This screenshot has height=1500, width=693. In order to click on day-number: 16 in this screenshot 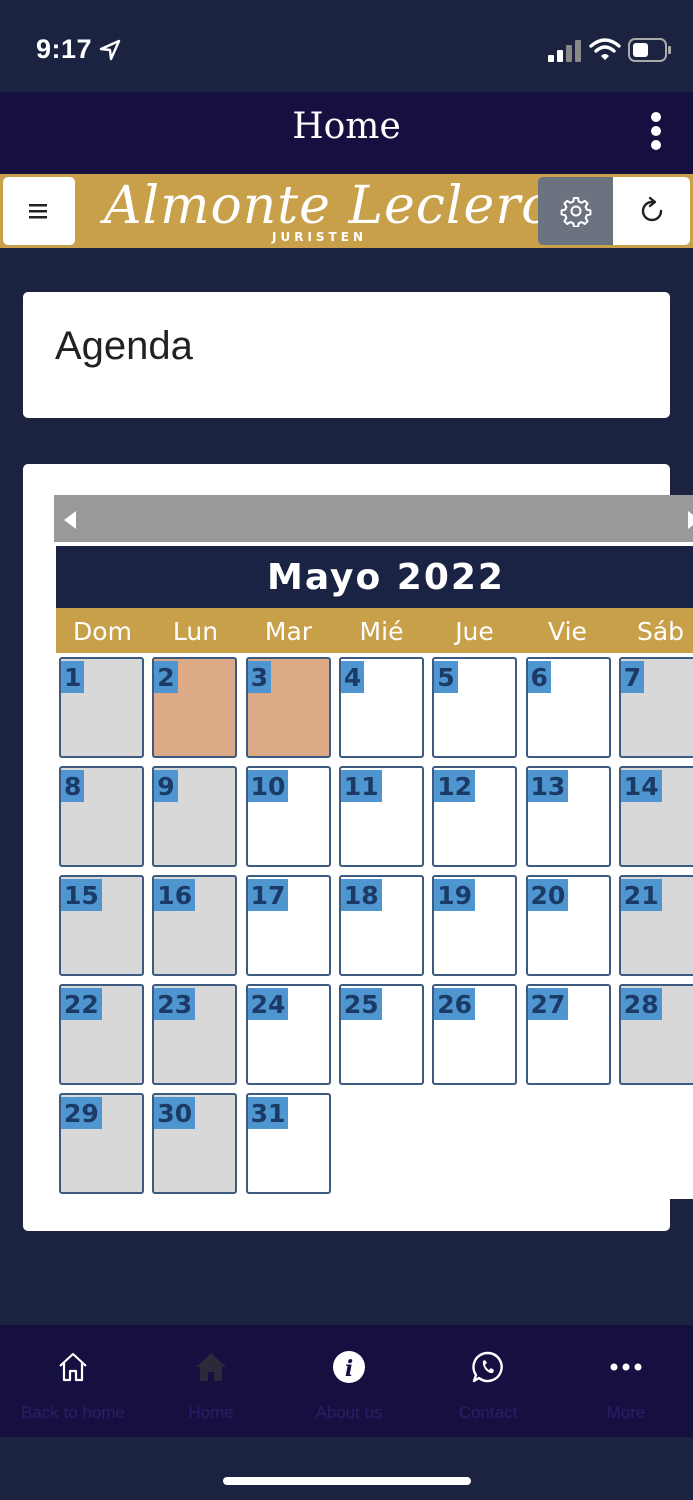, I will do `click(175, 895)`.